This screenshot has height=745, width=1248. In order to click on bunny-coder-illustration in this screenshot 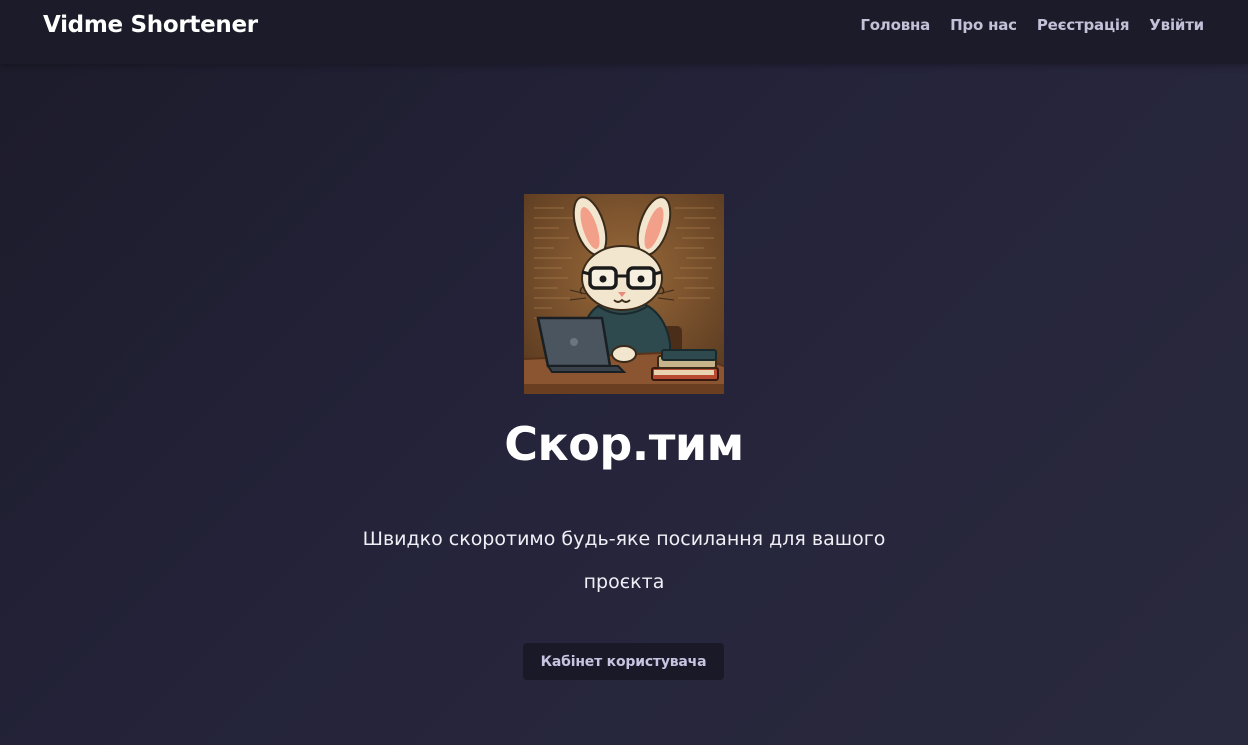, I will do `click(624, 294)`.